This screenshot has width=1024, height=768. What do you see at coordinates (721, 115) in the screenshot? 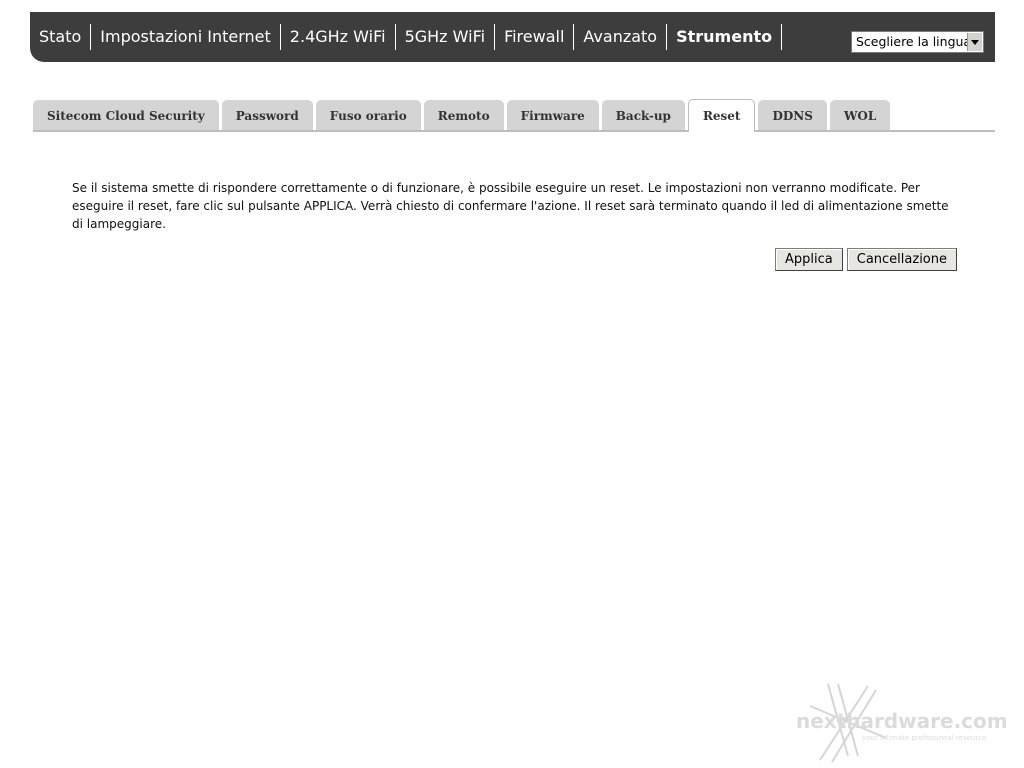
I see `tab-reset: Reset` at bounding box center [721, 115].